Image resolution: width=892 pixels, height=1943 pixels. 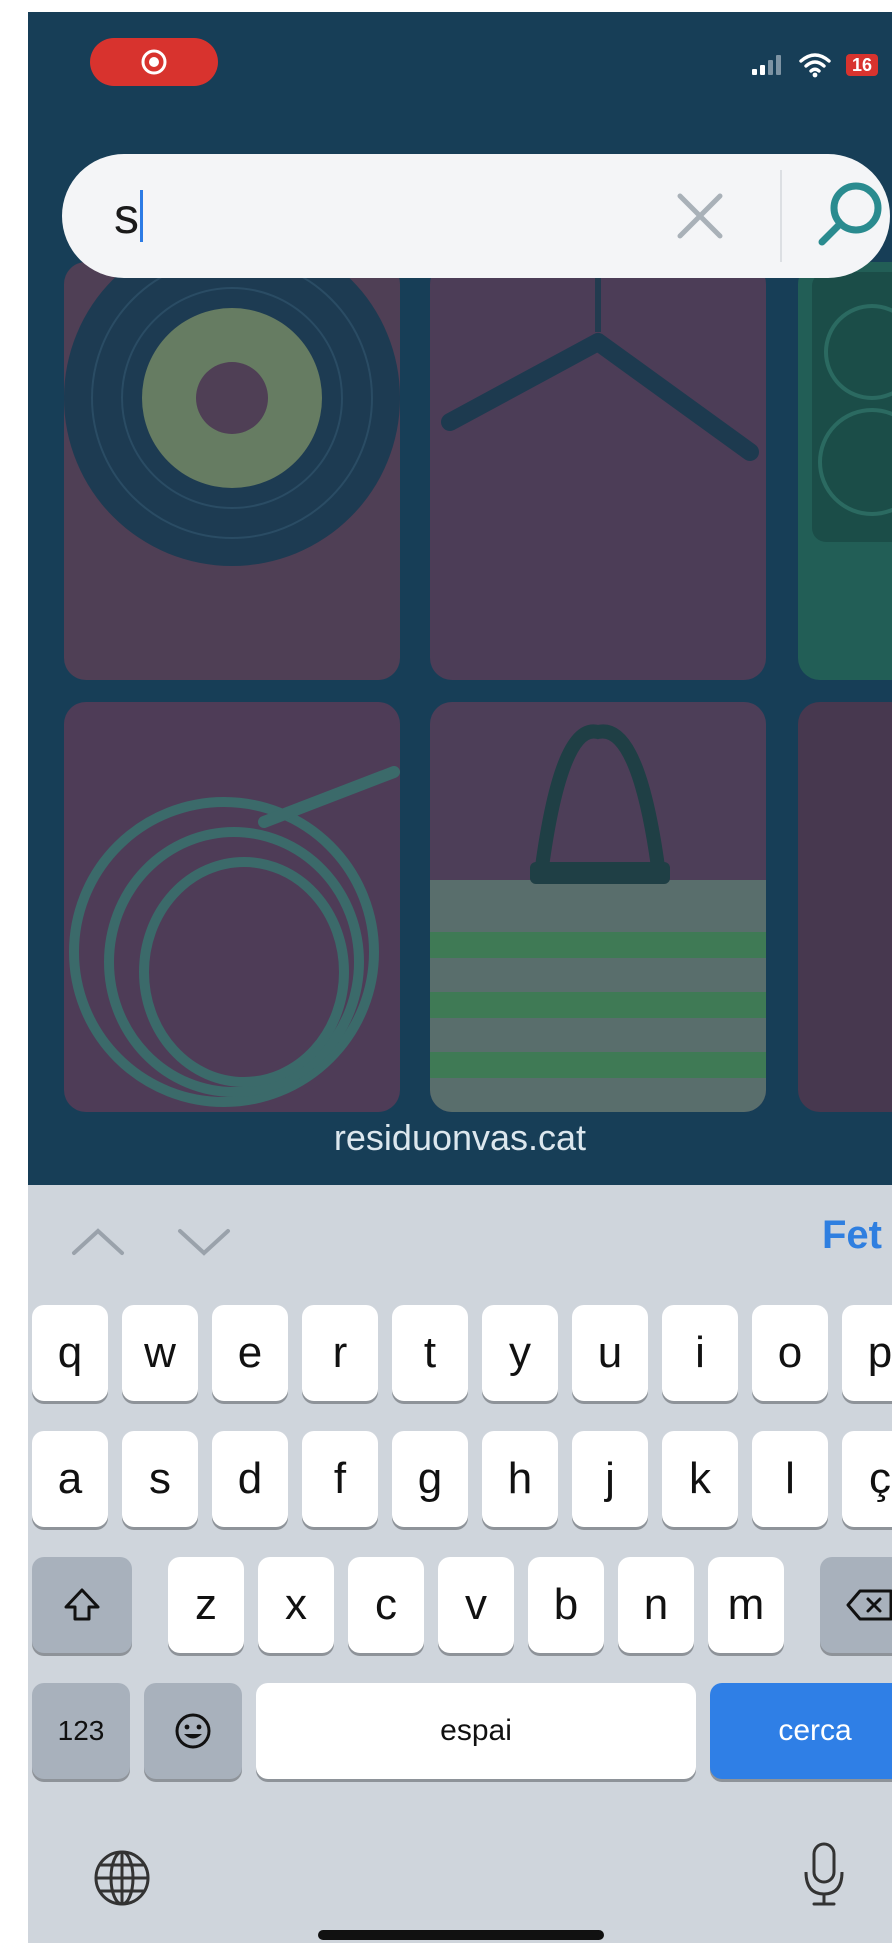 I want to click on key-e: e, so click(x=250, y=1353).